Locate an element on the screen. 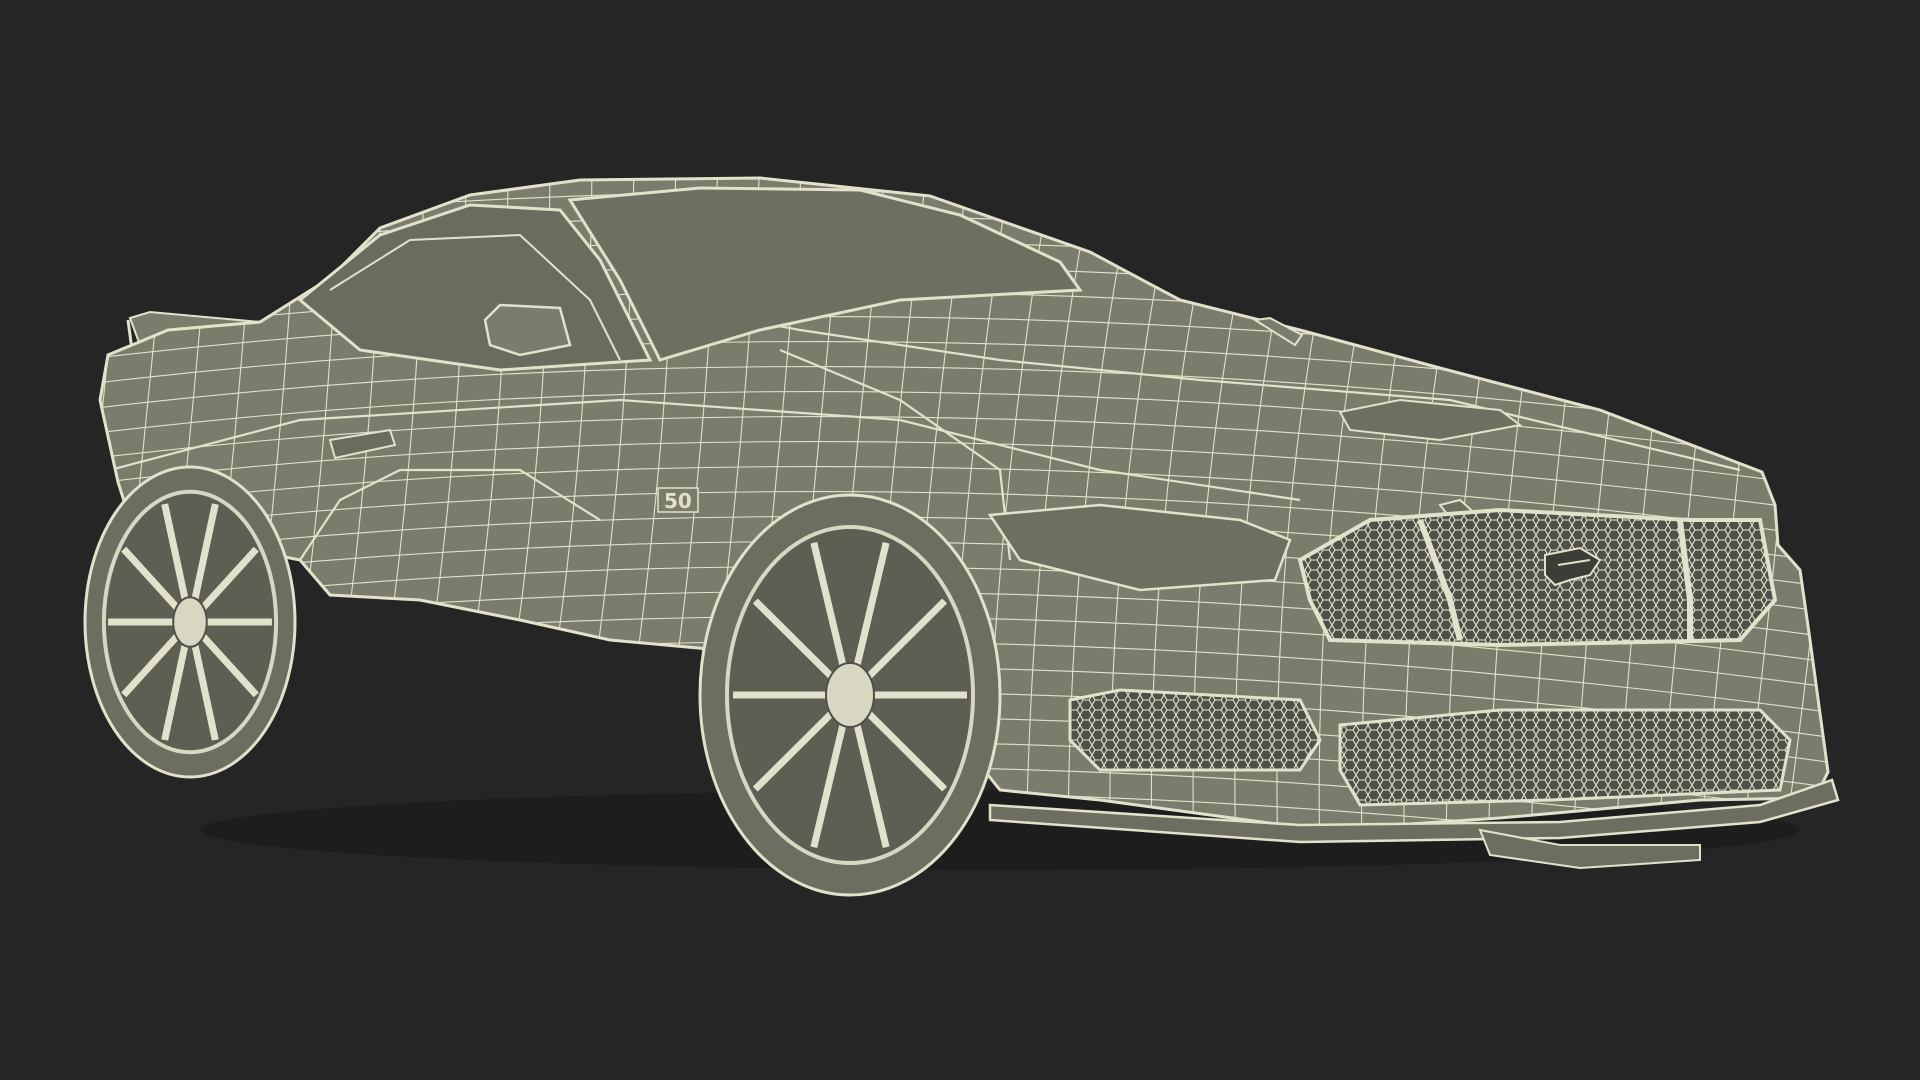 The image size is (1920, 1080). fender-badge: 50 is located at coordinates (678, 500).